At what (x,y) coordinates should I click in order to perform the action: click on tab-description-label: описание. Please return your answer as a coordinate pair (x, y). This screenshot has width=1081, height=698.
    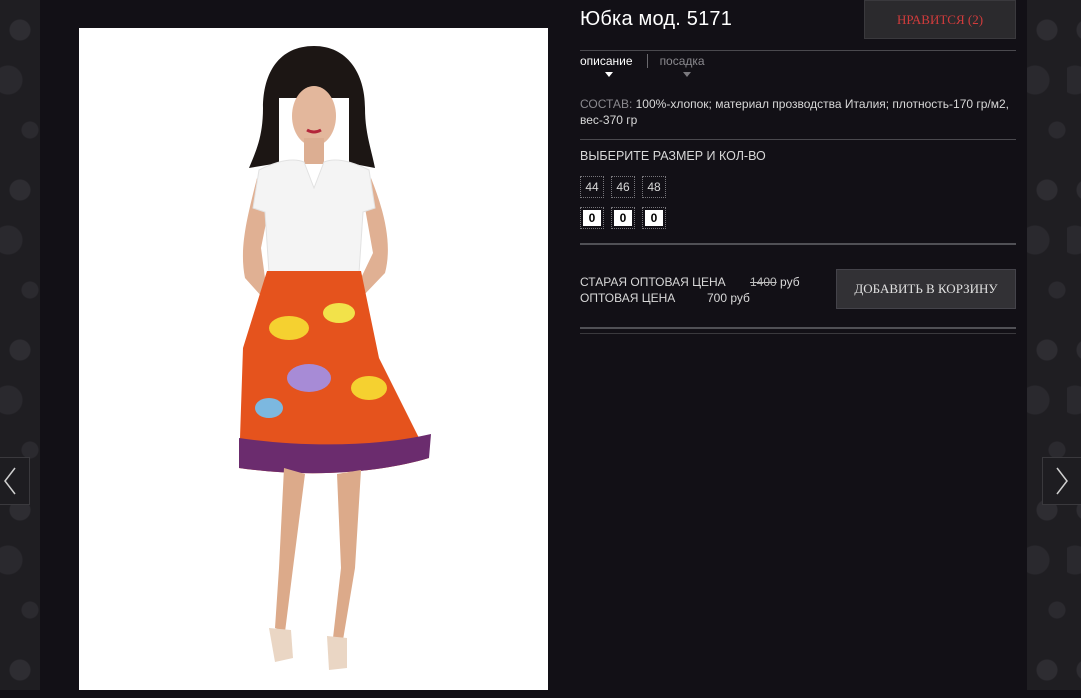
    Looking at the image, I should click on (606, 61).